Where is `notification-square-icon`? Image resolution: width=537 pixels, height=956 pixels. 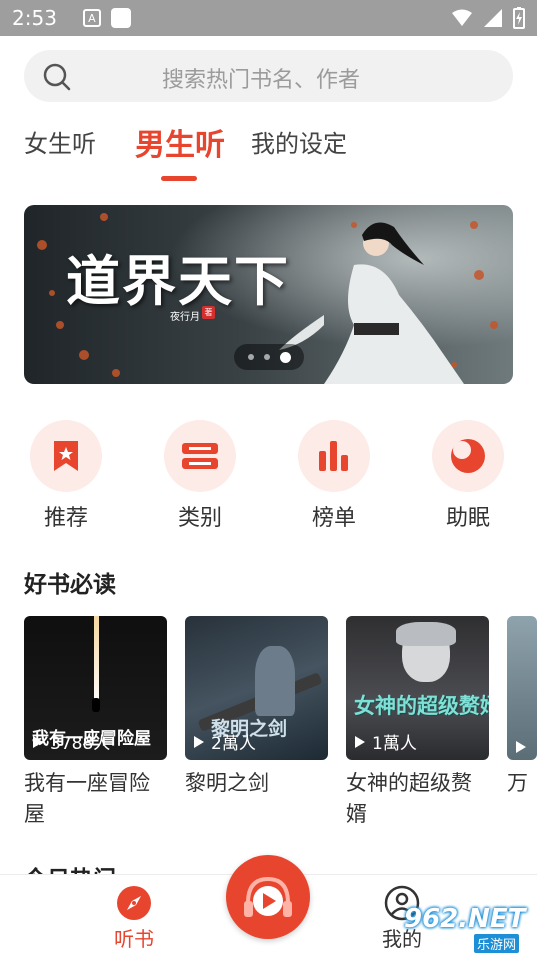 notification-square-icon is located at coordinates (120, 18).